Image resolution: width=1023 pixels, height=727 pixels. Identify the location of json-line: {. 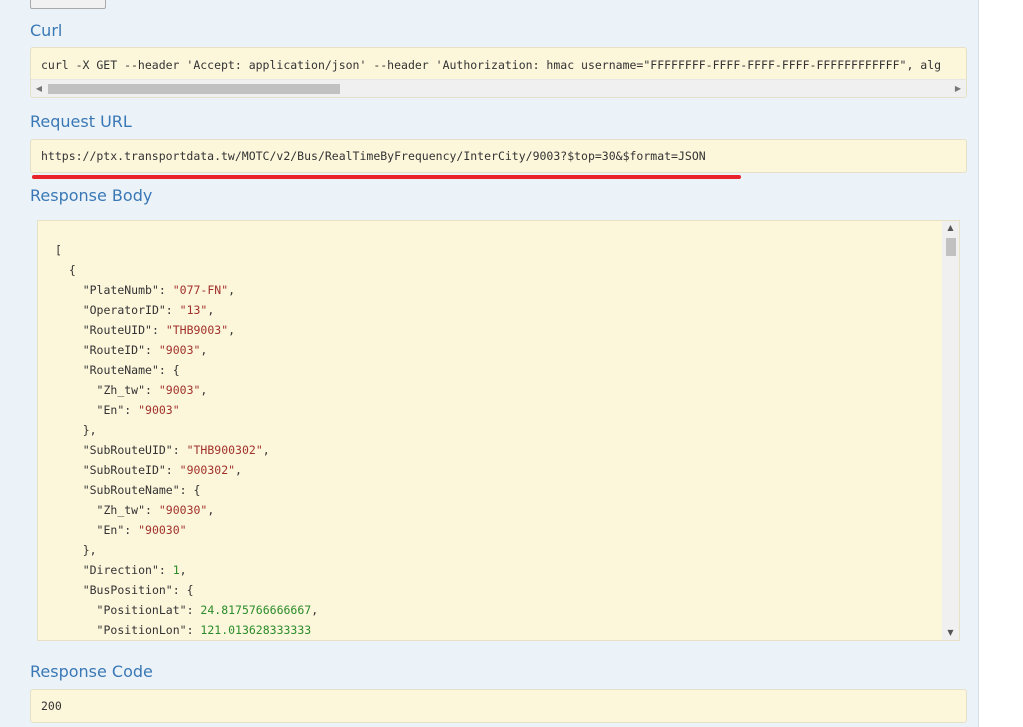
(186, 270).